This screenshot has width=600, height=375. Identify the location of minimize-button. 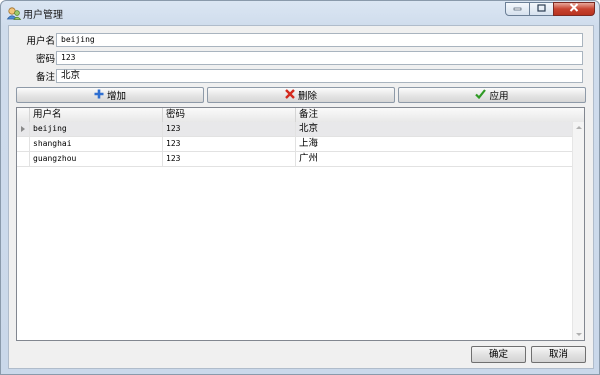
(517, 9).